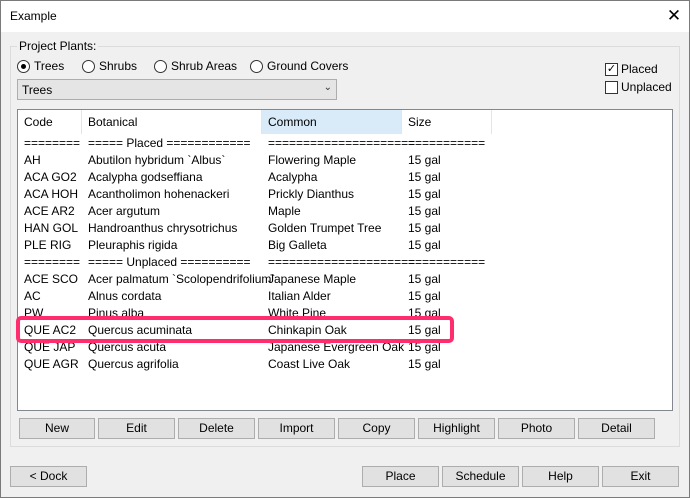 The image size is (690, 498). What do you see at coordinates (204, 66) in the screenshot?
I see `radio-shrub-areas-label: Shrub Areas` at bounding box center [204, 66].